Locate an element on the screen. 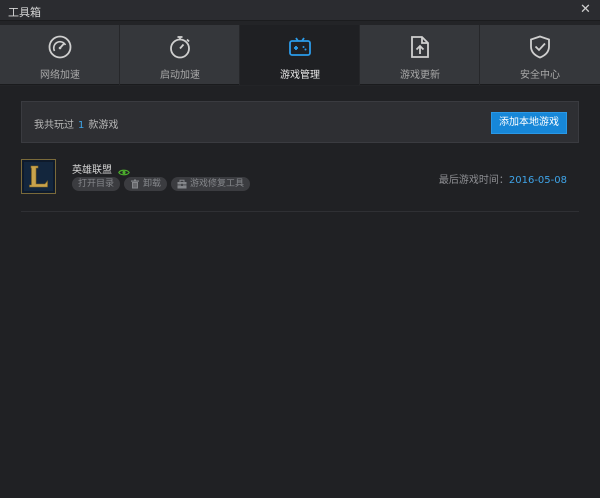 This screenshot has height=498, width=600. game-name: 英雄联盟 is located at coordinates (92, 170).